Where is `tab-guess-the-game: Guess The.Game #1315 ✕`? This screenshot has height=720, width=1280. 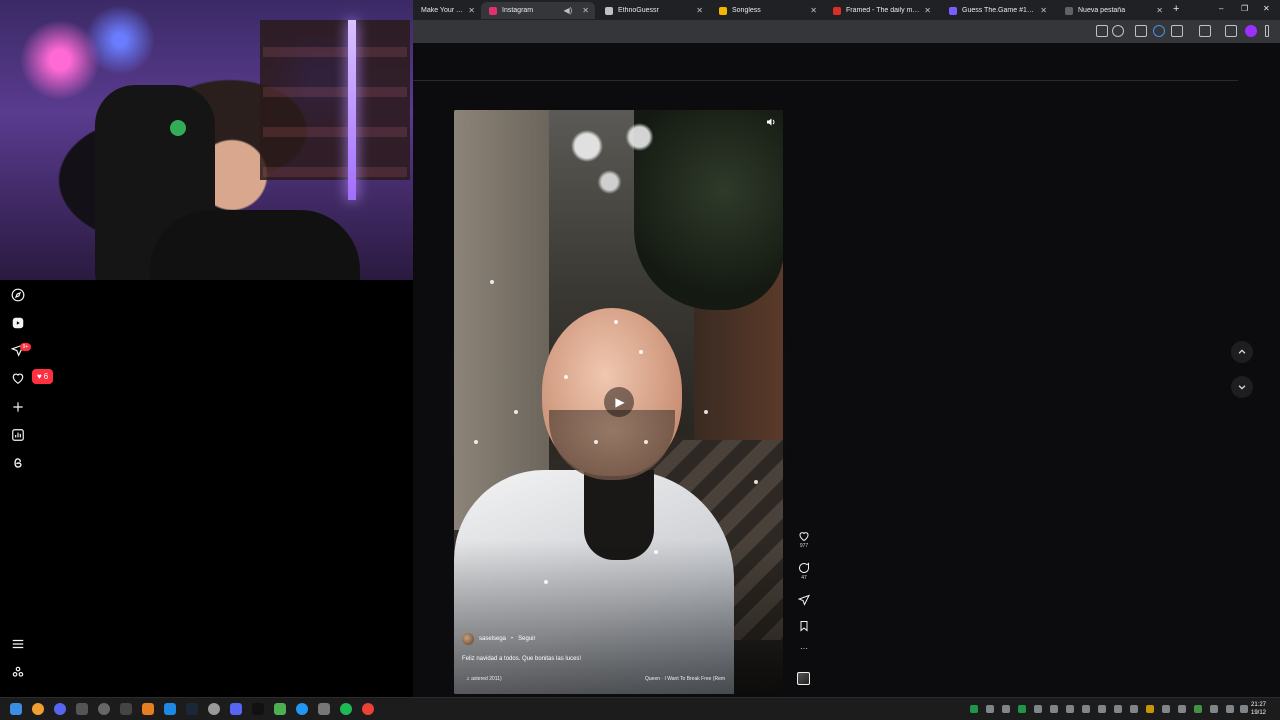 tab-guess-the-game: Guess The.Game #1315 ✕ is located at coordinates (997, 10).